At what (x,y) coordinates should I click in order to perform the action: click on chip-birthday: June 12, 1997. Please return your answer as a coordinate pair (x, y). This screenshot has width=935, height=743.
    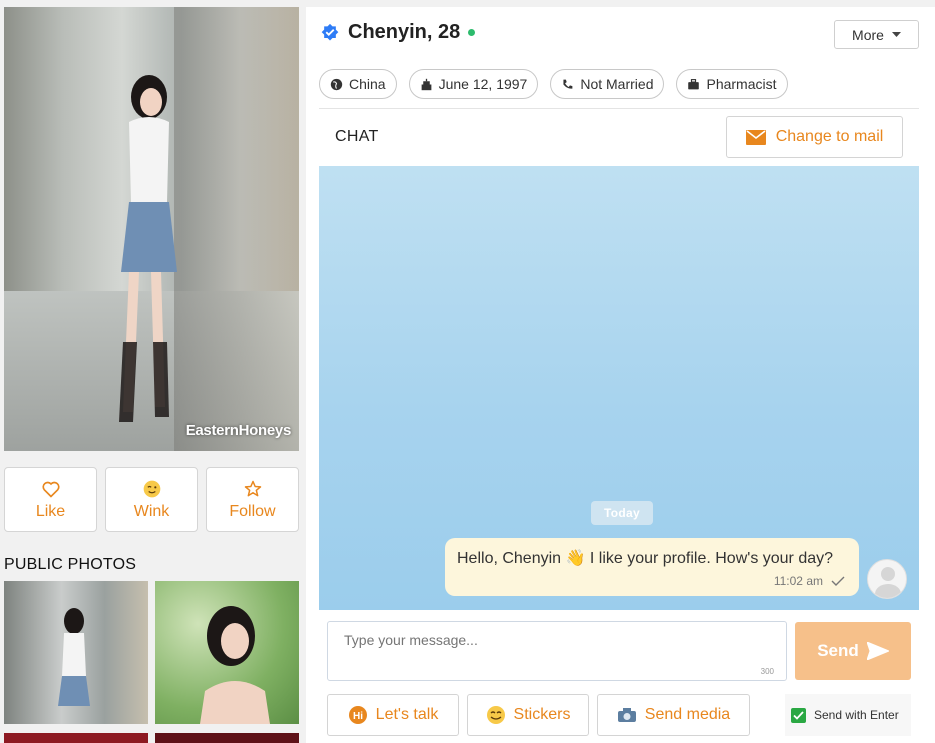
    Looking at the image, I should click on (473, 84).